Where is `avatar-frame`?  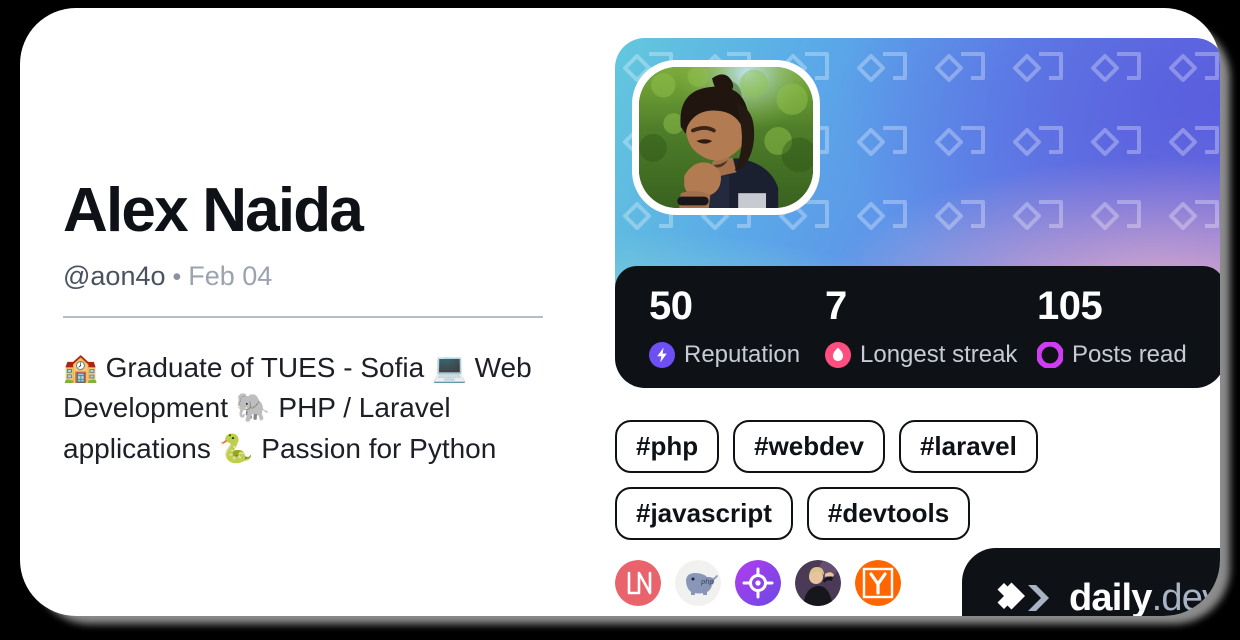 avatar-frame is located at coordinates (726, 137).